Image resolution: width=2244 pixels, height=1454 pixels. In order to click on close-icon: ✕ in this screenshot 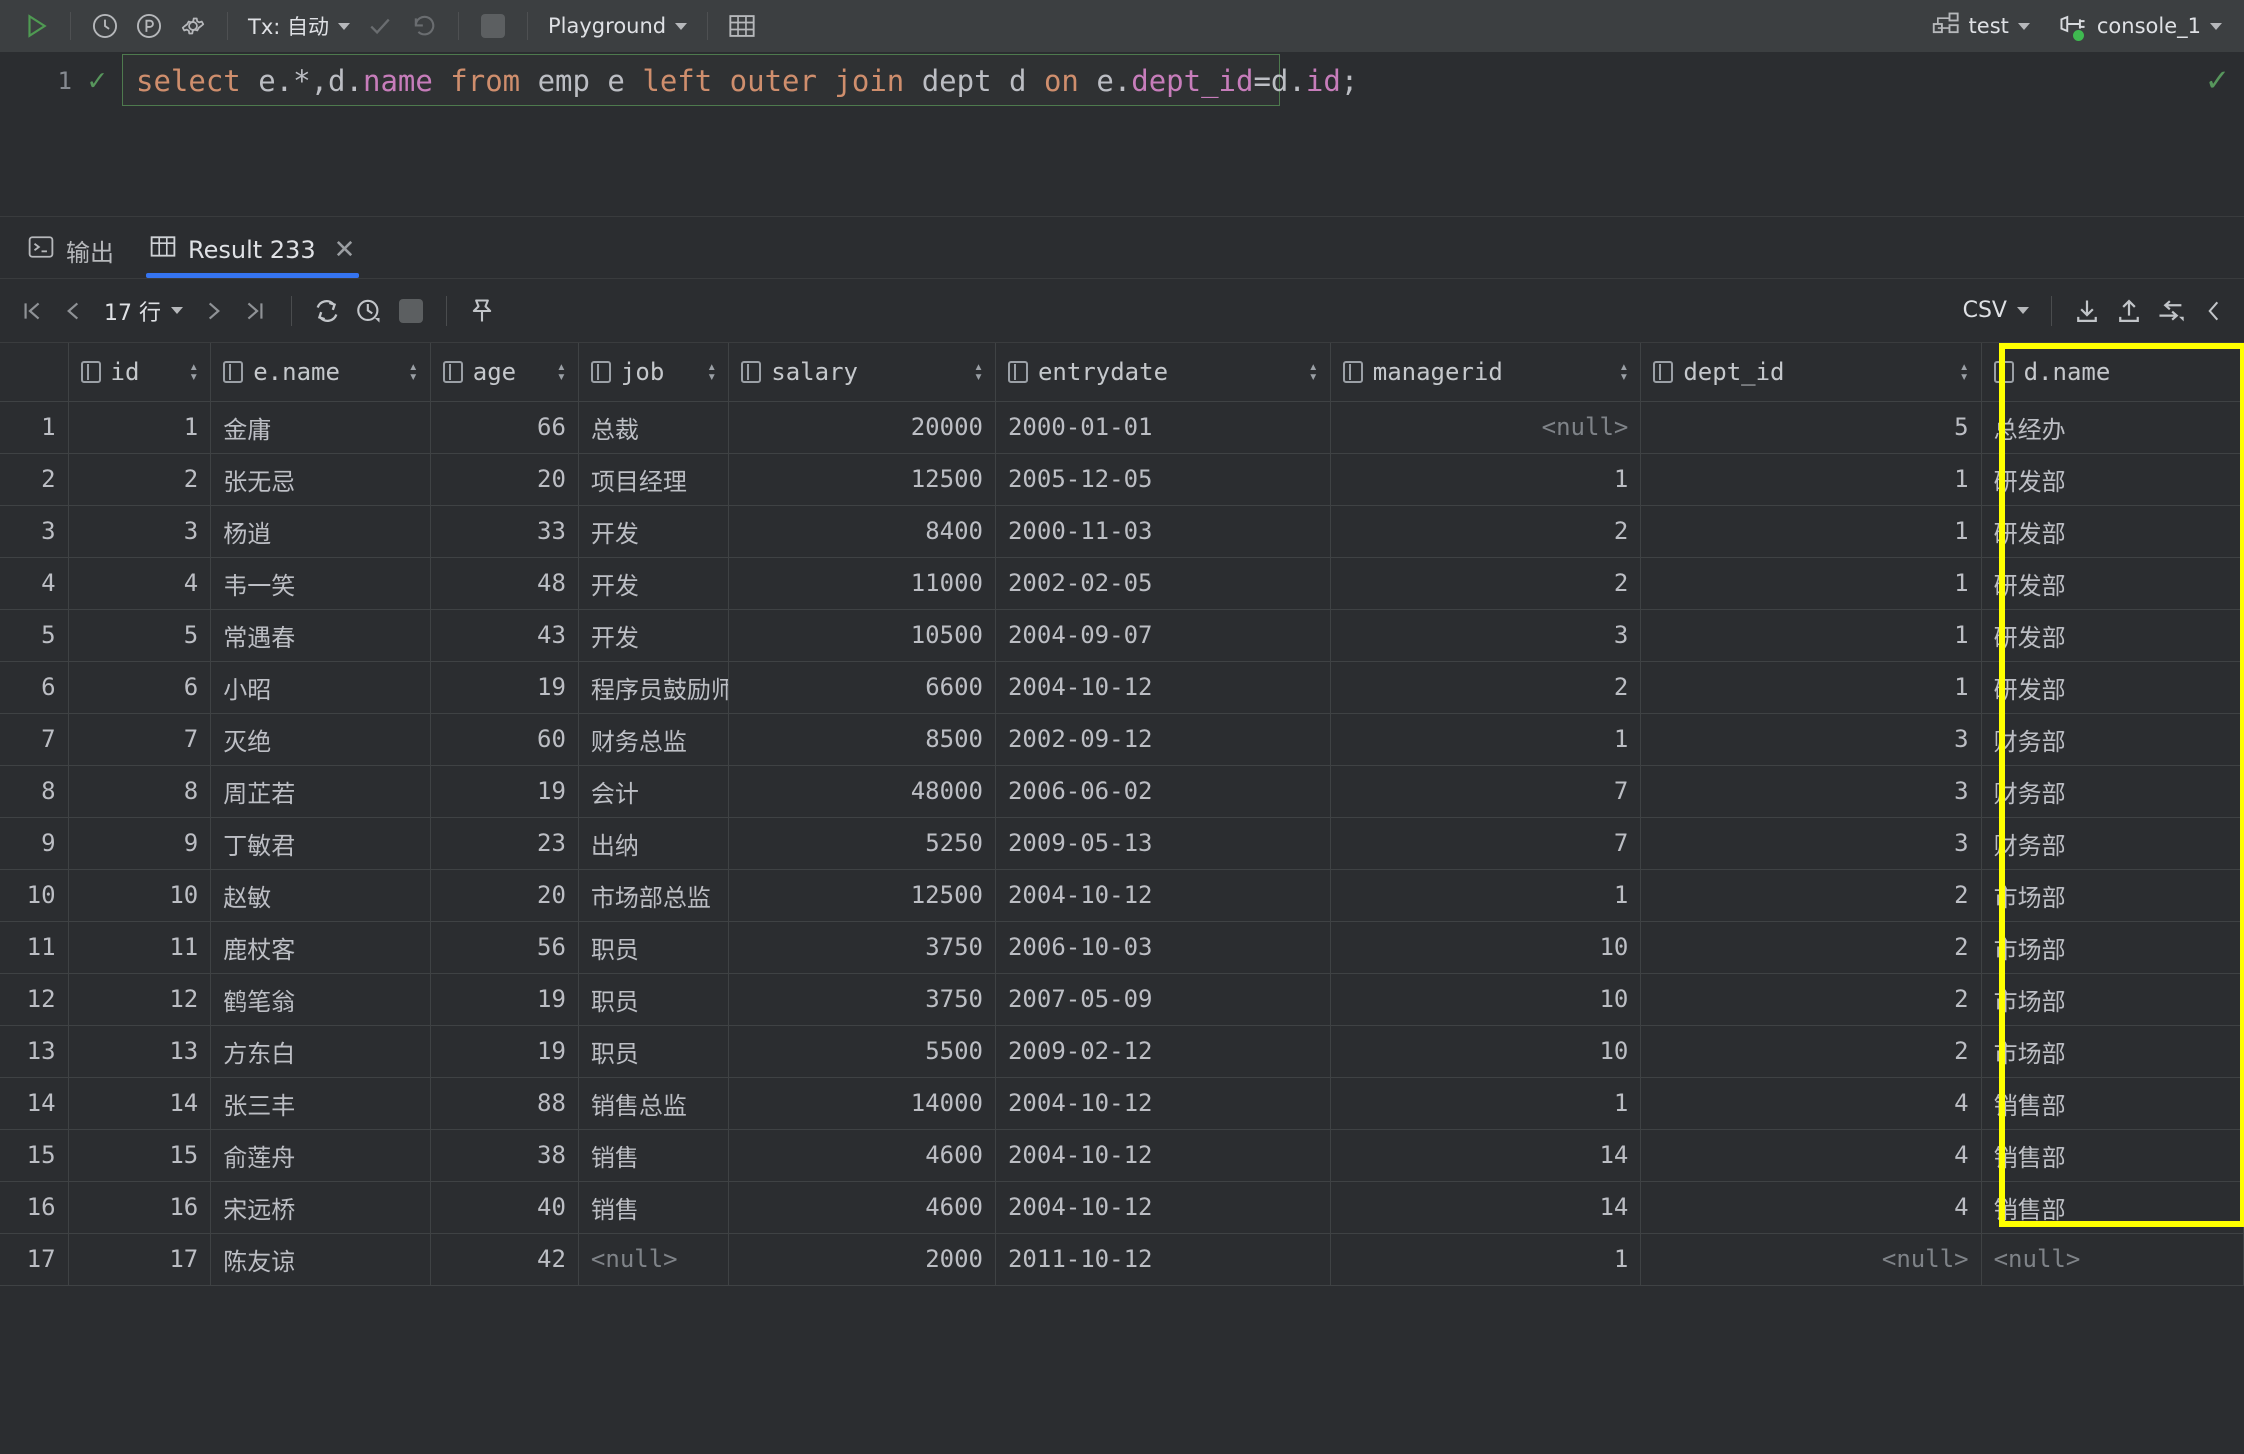, I will do `click(345, 250)`.